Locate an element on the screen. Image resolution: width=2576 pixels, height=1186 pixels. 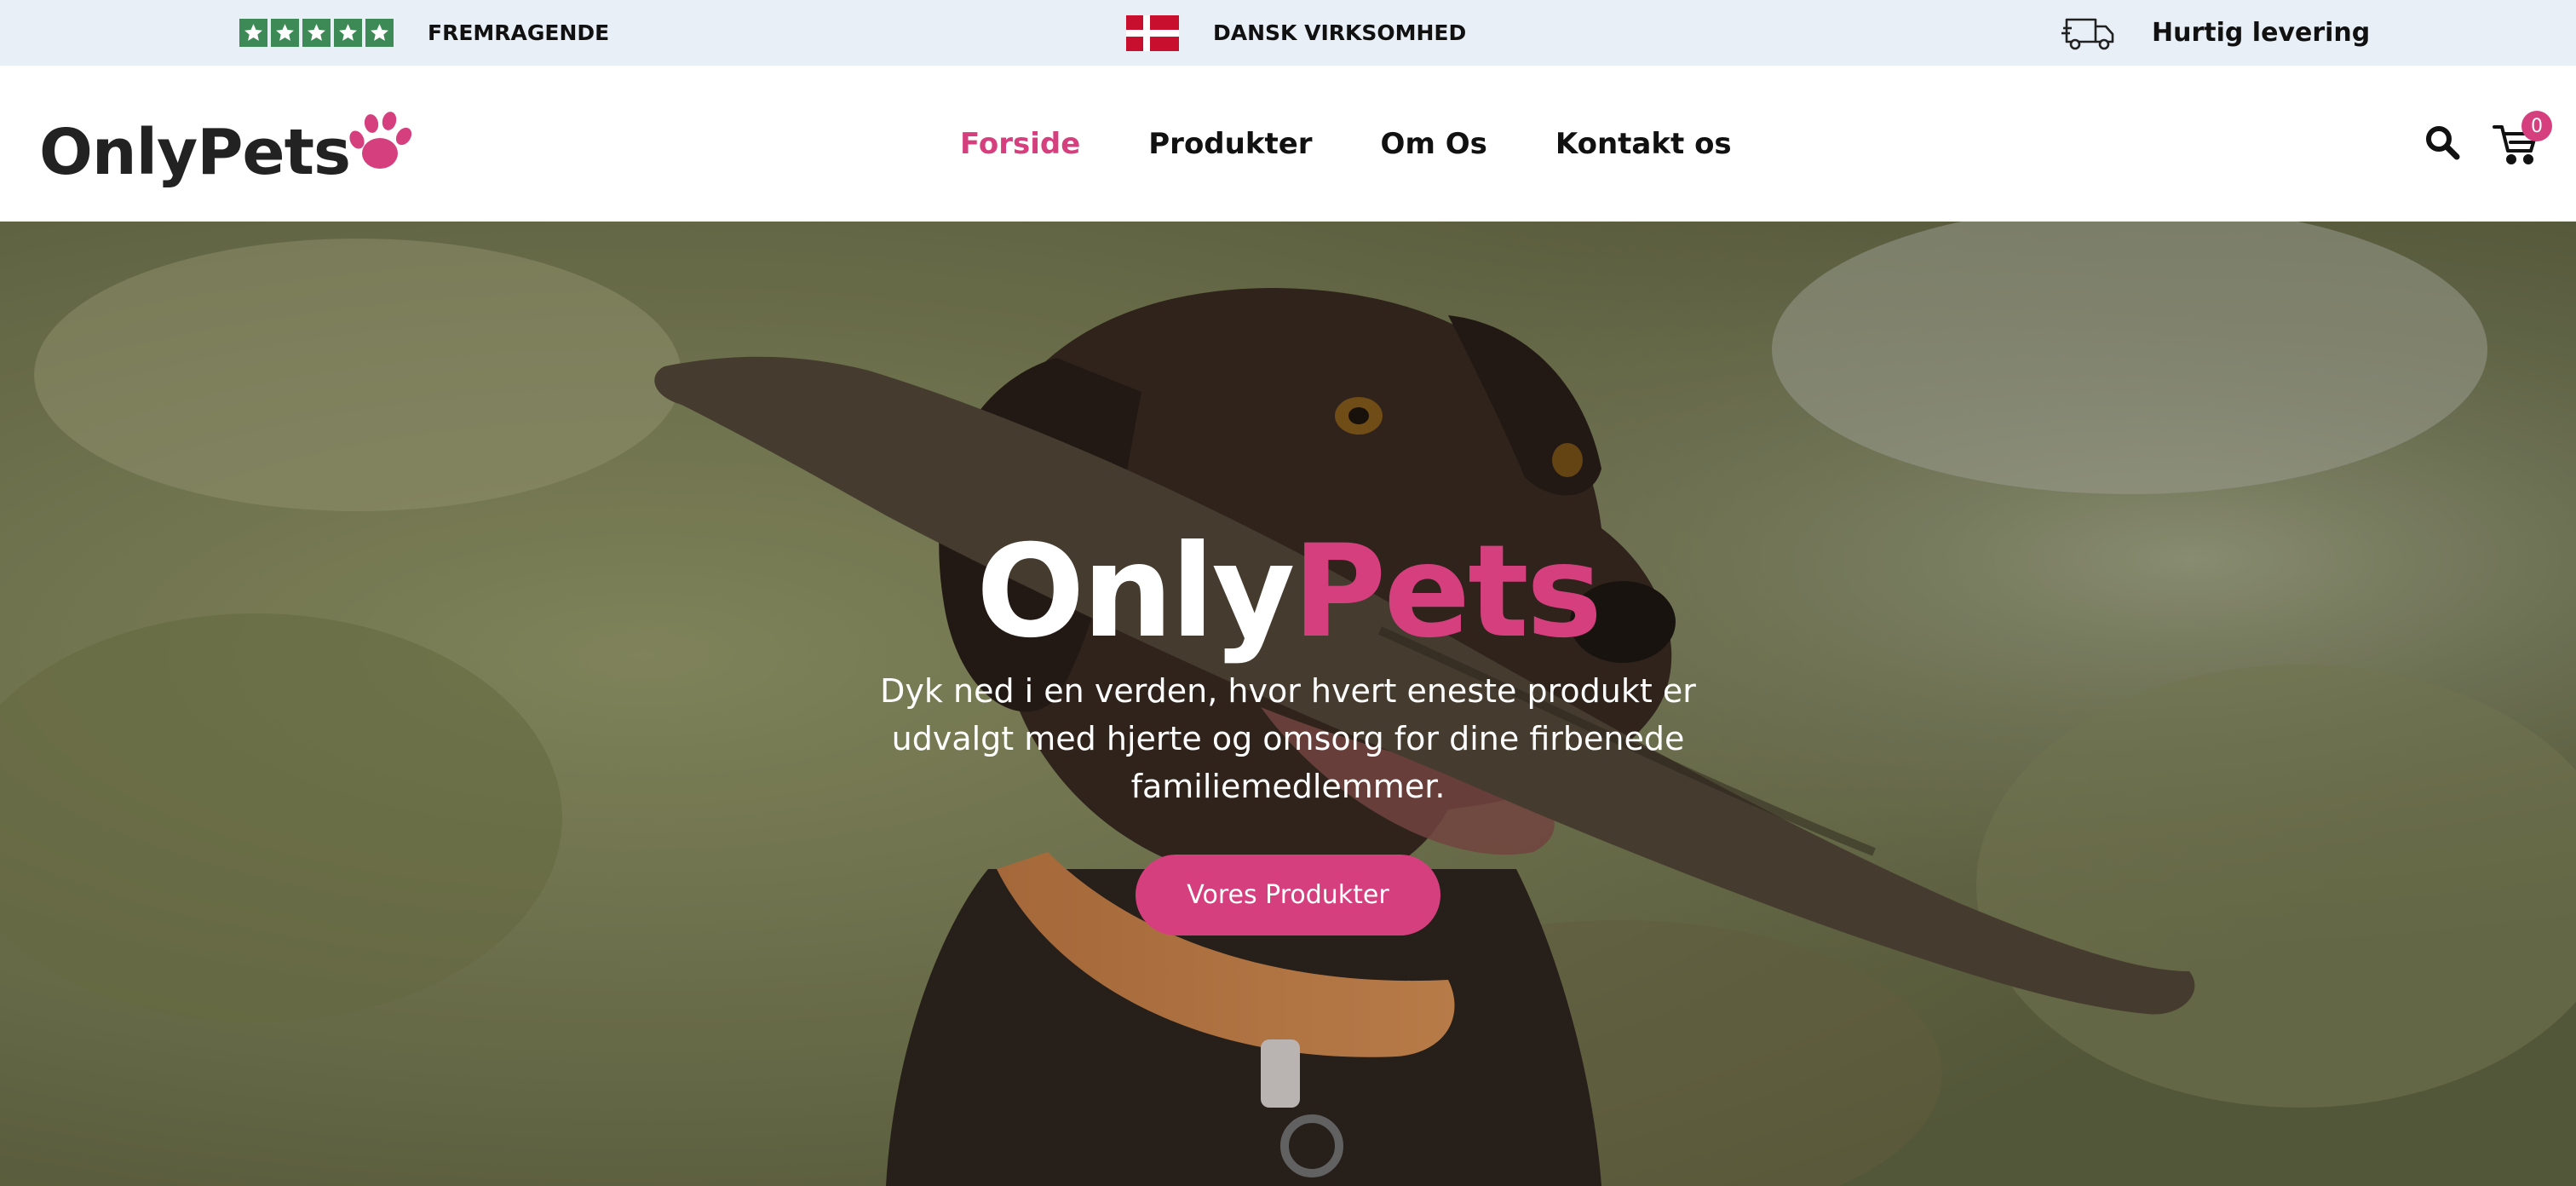
search-icon is located at coordinates (2443, 142).